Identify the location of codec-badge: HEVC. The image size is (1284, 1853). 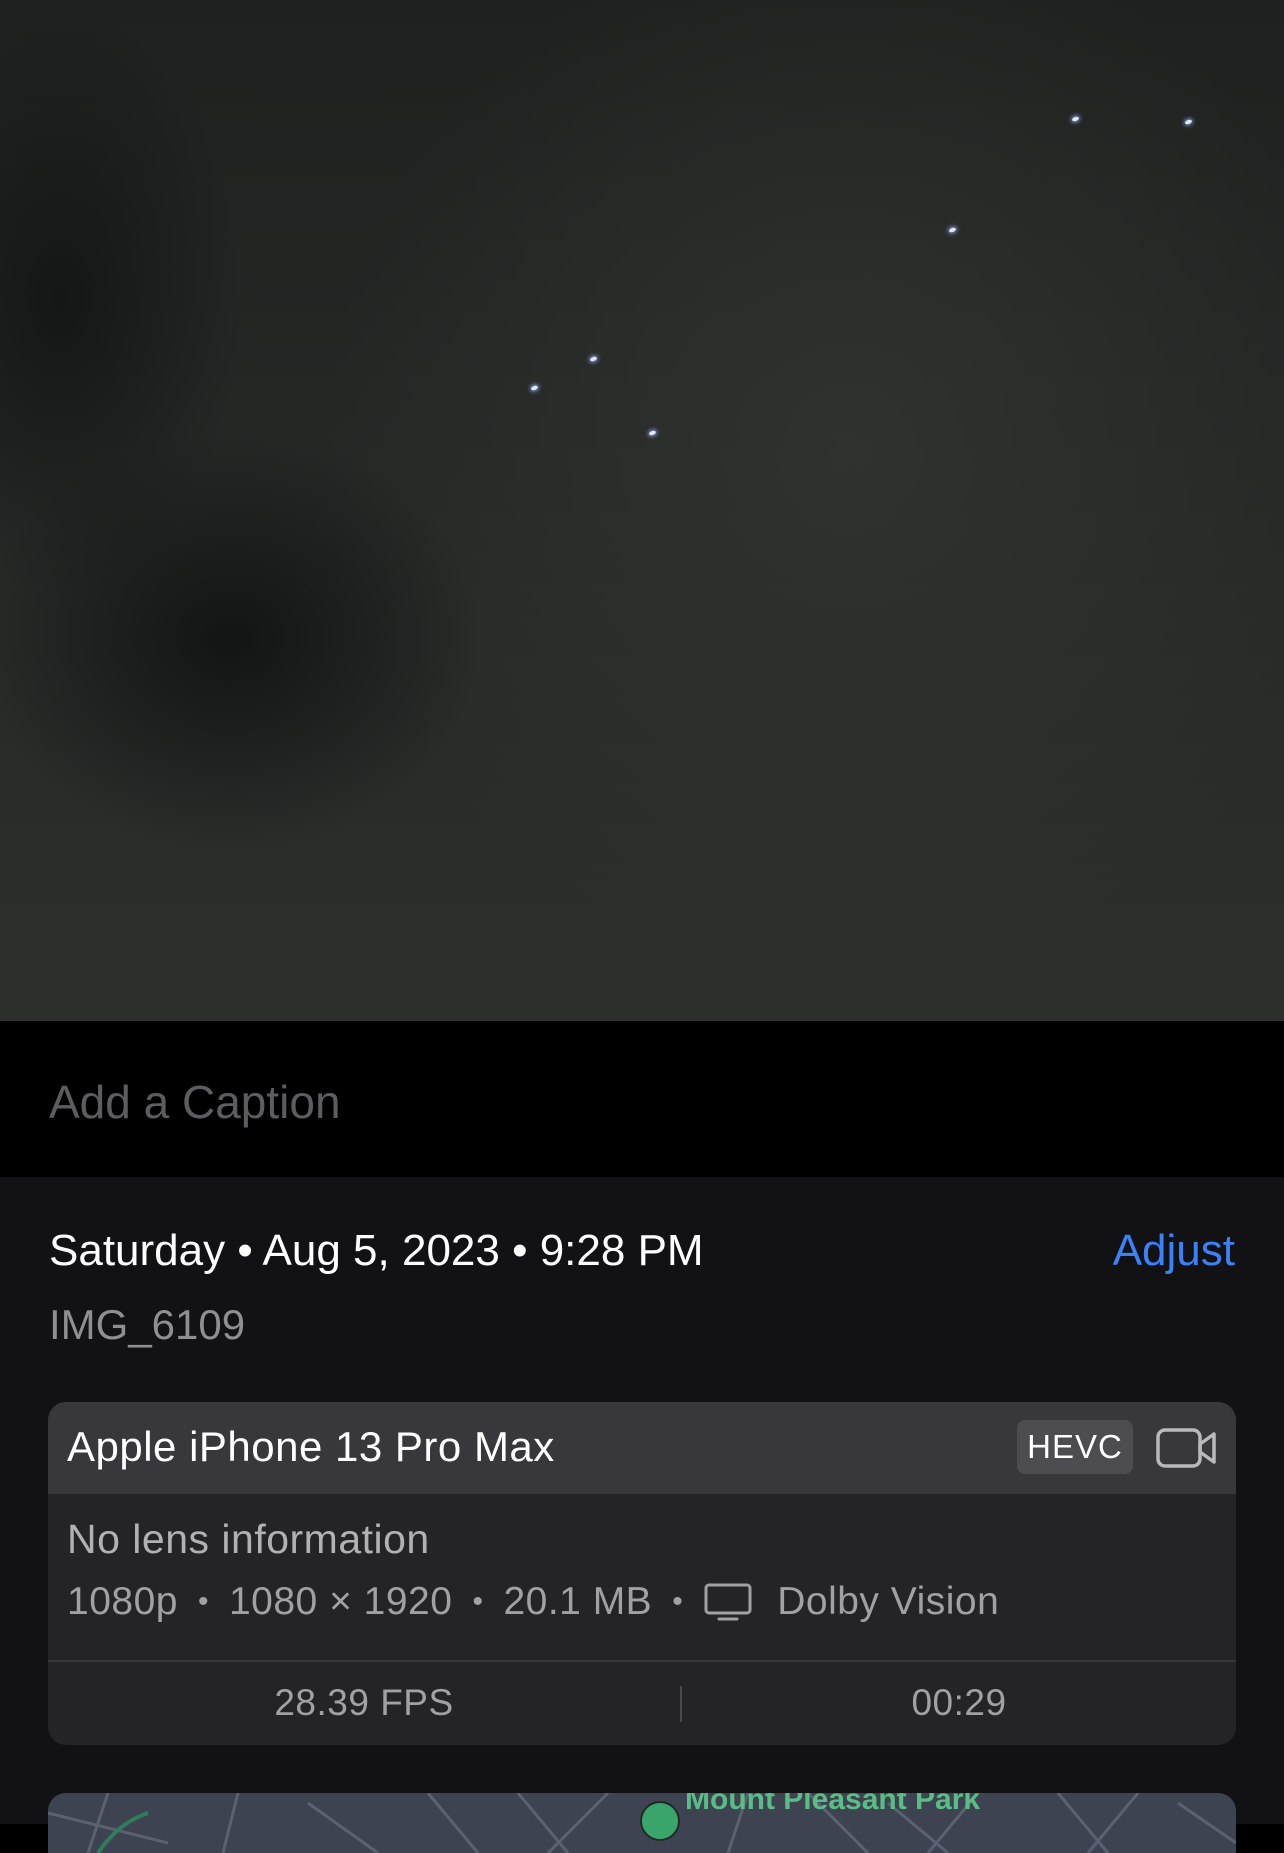
(1075, 1447).